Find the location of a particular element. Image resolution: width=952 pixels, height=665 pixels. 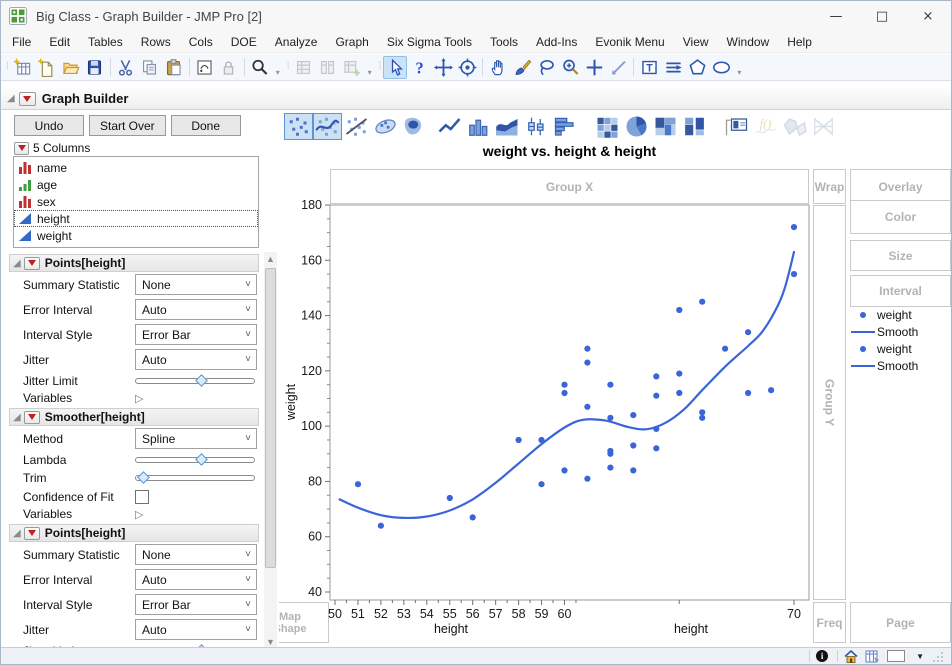

element-type-heatmap is located at coordinates (607, 126).